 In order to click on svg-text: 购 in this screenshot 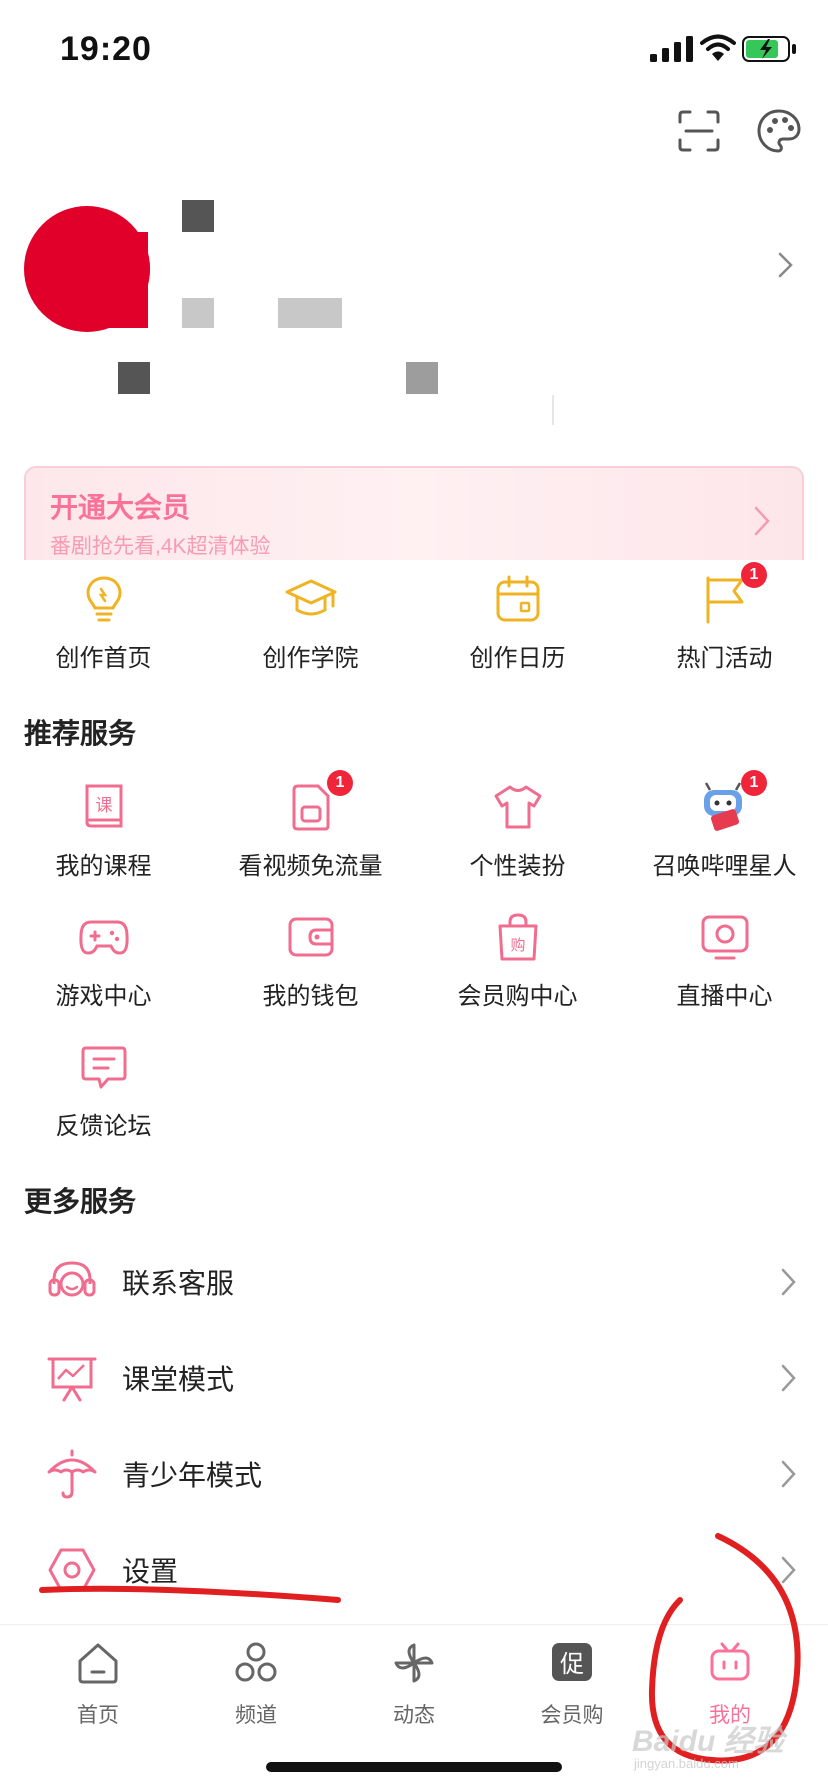, I will do `click(517, 945)`.